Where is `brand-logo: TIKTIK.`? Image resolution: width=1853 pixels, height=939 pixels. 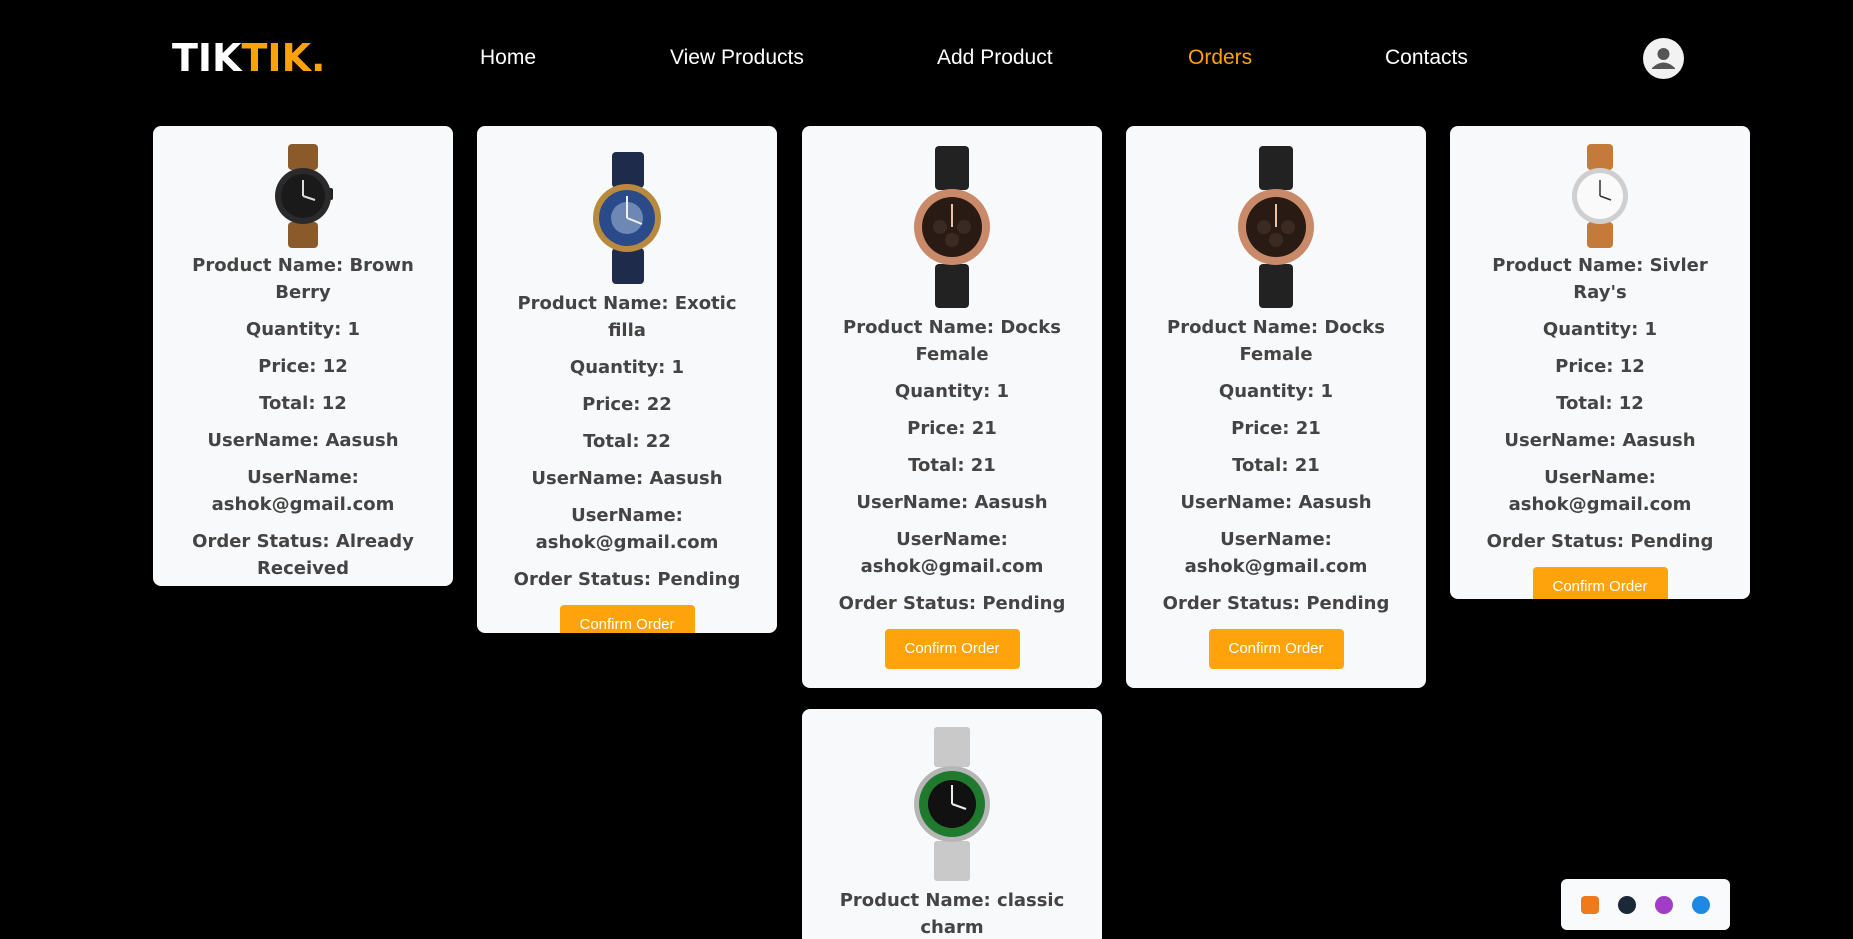
brand-logo: TIKTIK. is located at coordinates (248, 58).